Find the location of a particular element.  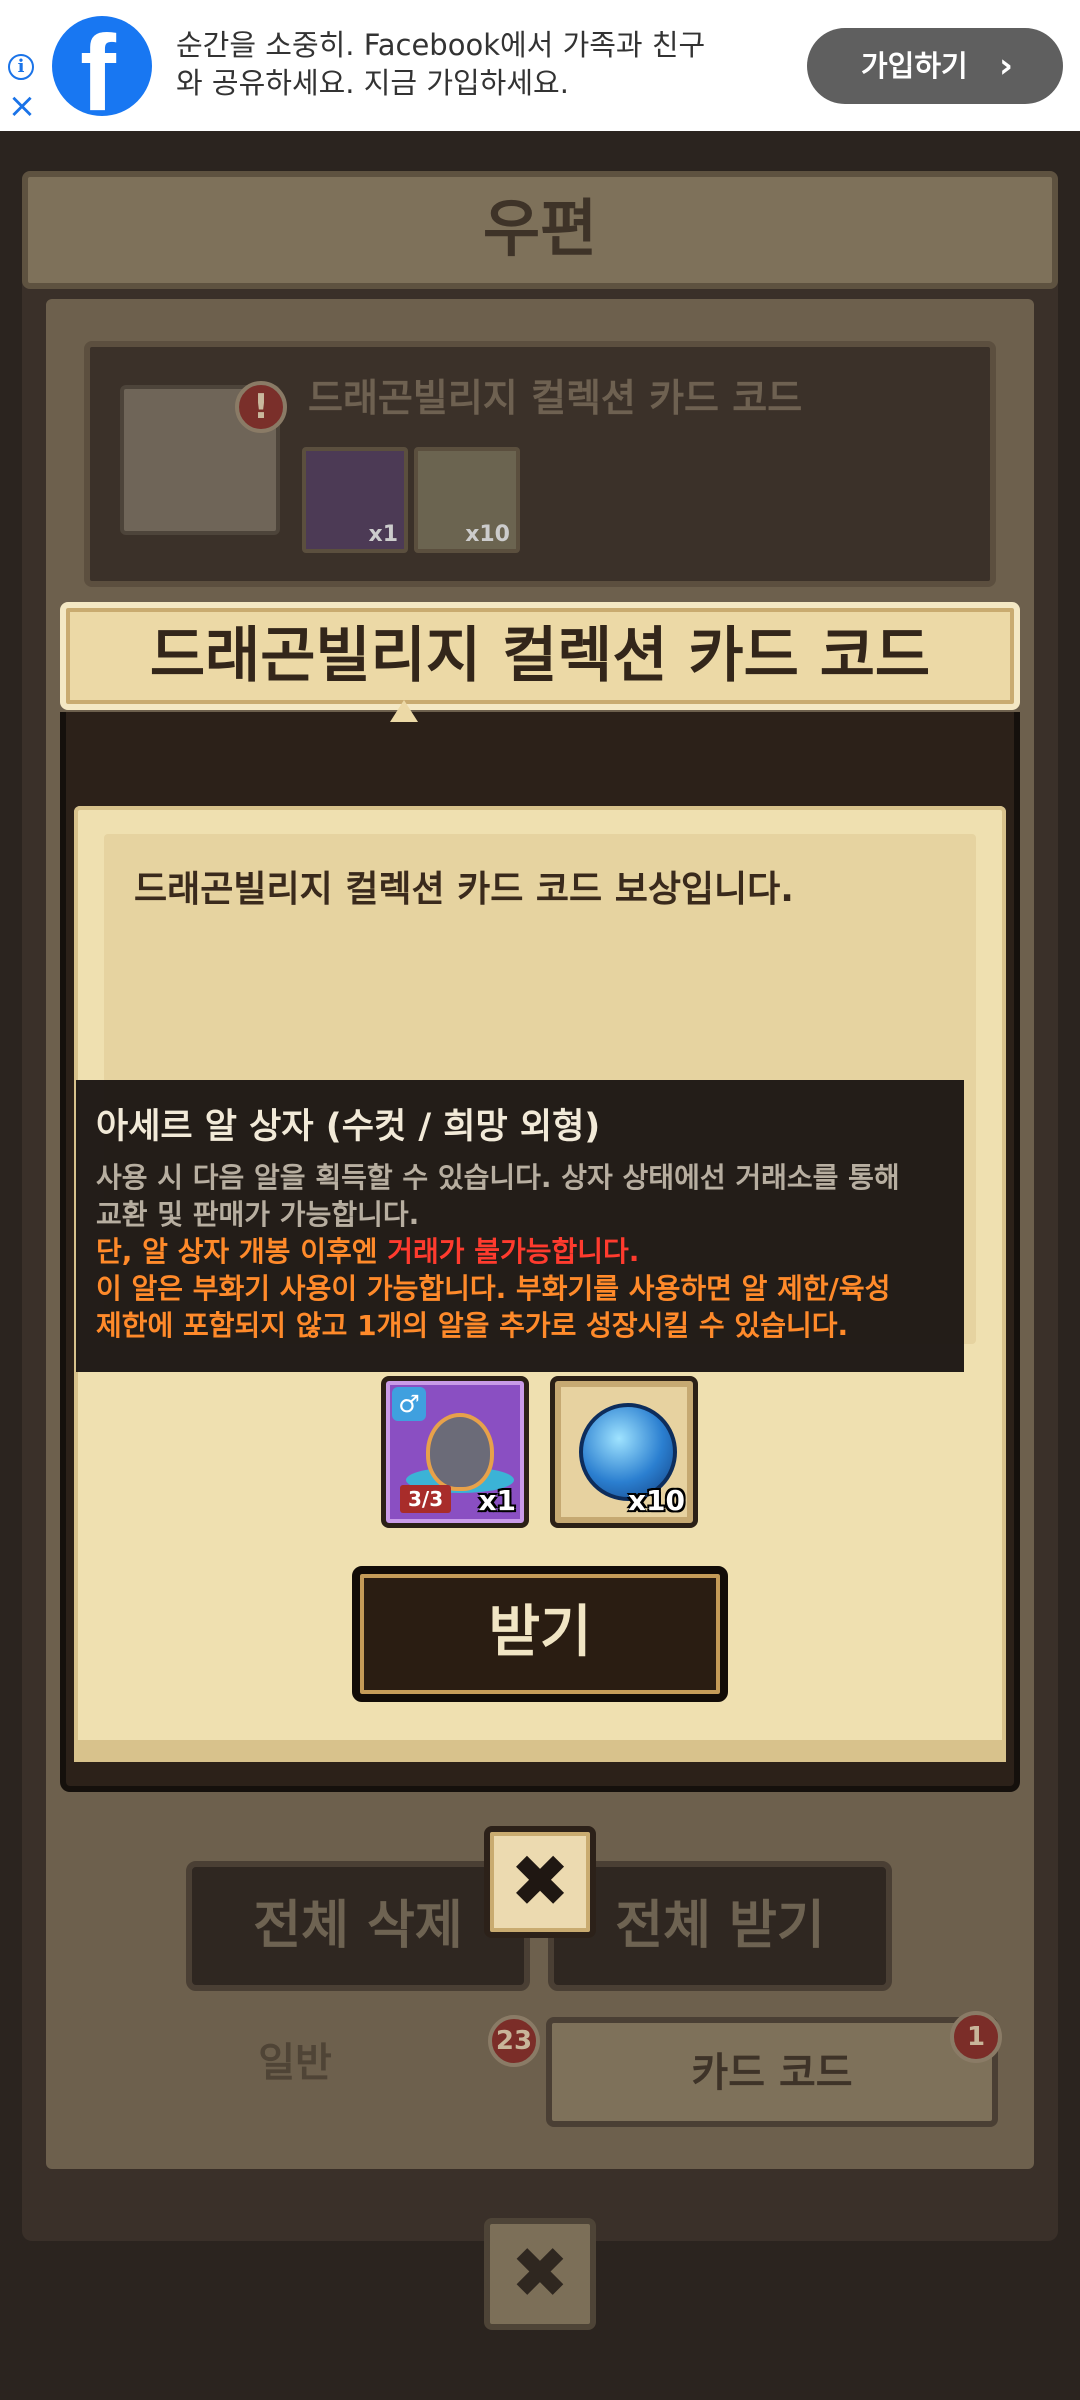

orb-reward: x10 is located at coordinates (624, 1452).